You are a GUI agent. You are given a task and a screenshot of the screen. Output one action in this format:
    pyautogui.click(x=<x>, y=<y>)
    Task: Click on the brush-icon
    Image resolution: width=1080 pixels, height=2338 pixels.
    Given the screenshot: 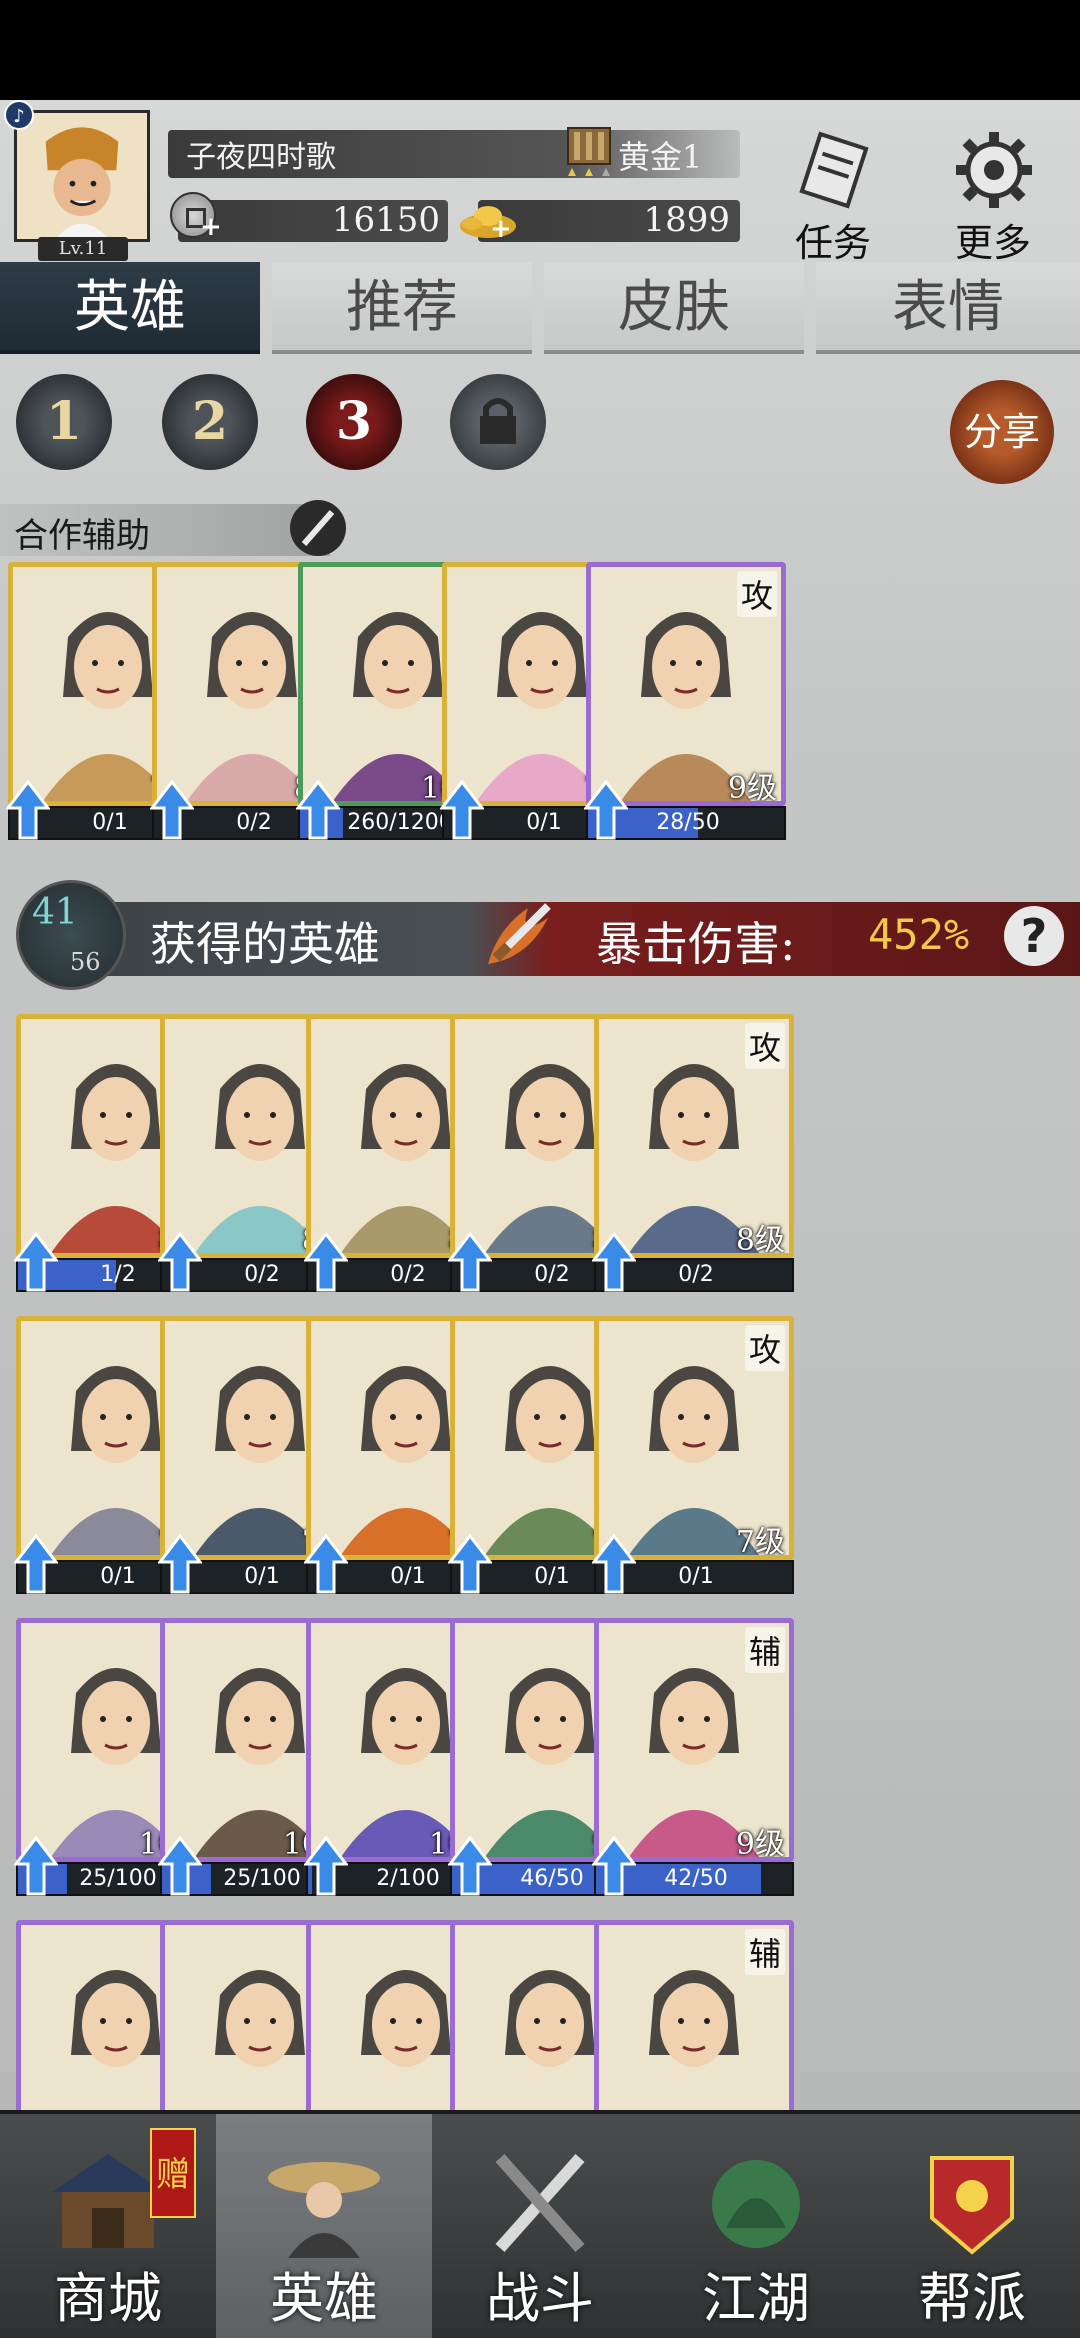 What is the action you would take?
    pyautogui.click(x=318, y=528)
    